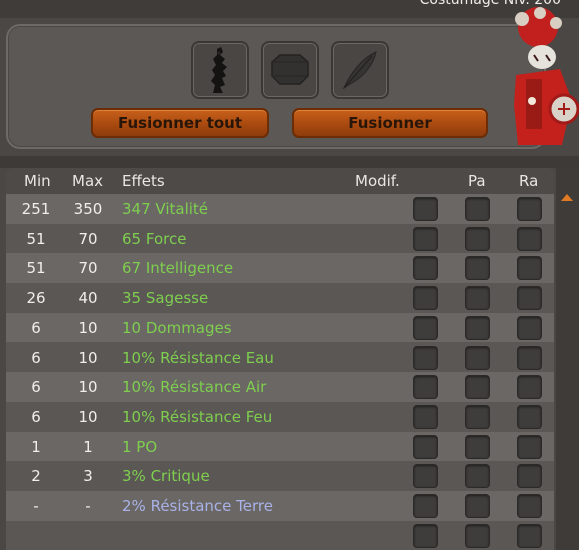  What do you see at coordinates (194, 387) in the screenshot?
I see `cell-effect: 10% Résistance Air` at bounding box center [194, 387].